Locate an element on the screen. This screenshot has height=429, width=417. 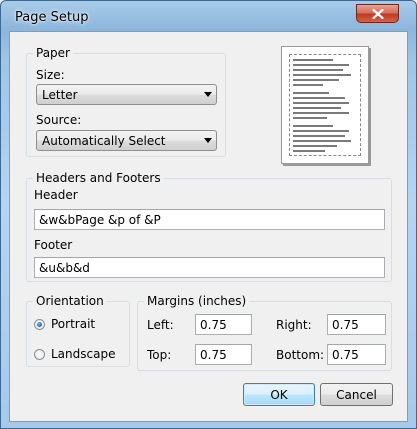
header-input: &w&bPage &p of &P is located at coordinates (209, 219).